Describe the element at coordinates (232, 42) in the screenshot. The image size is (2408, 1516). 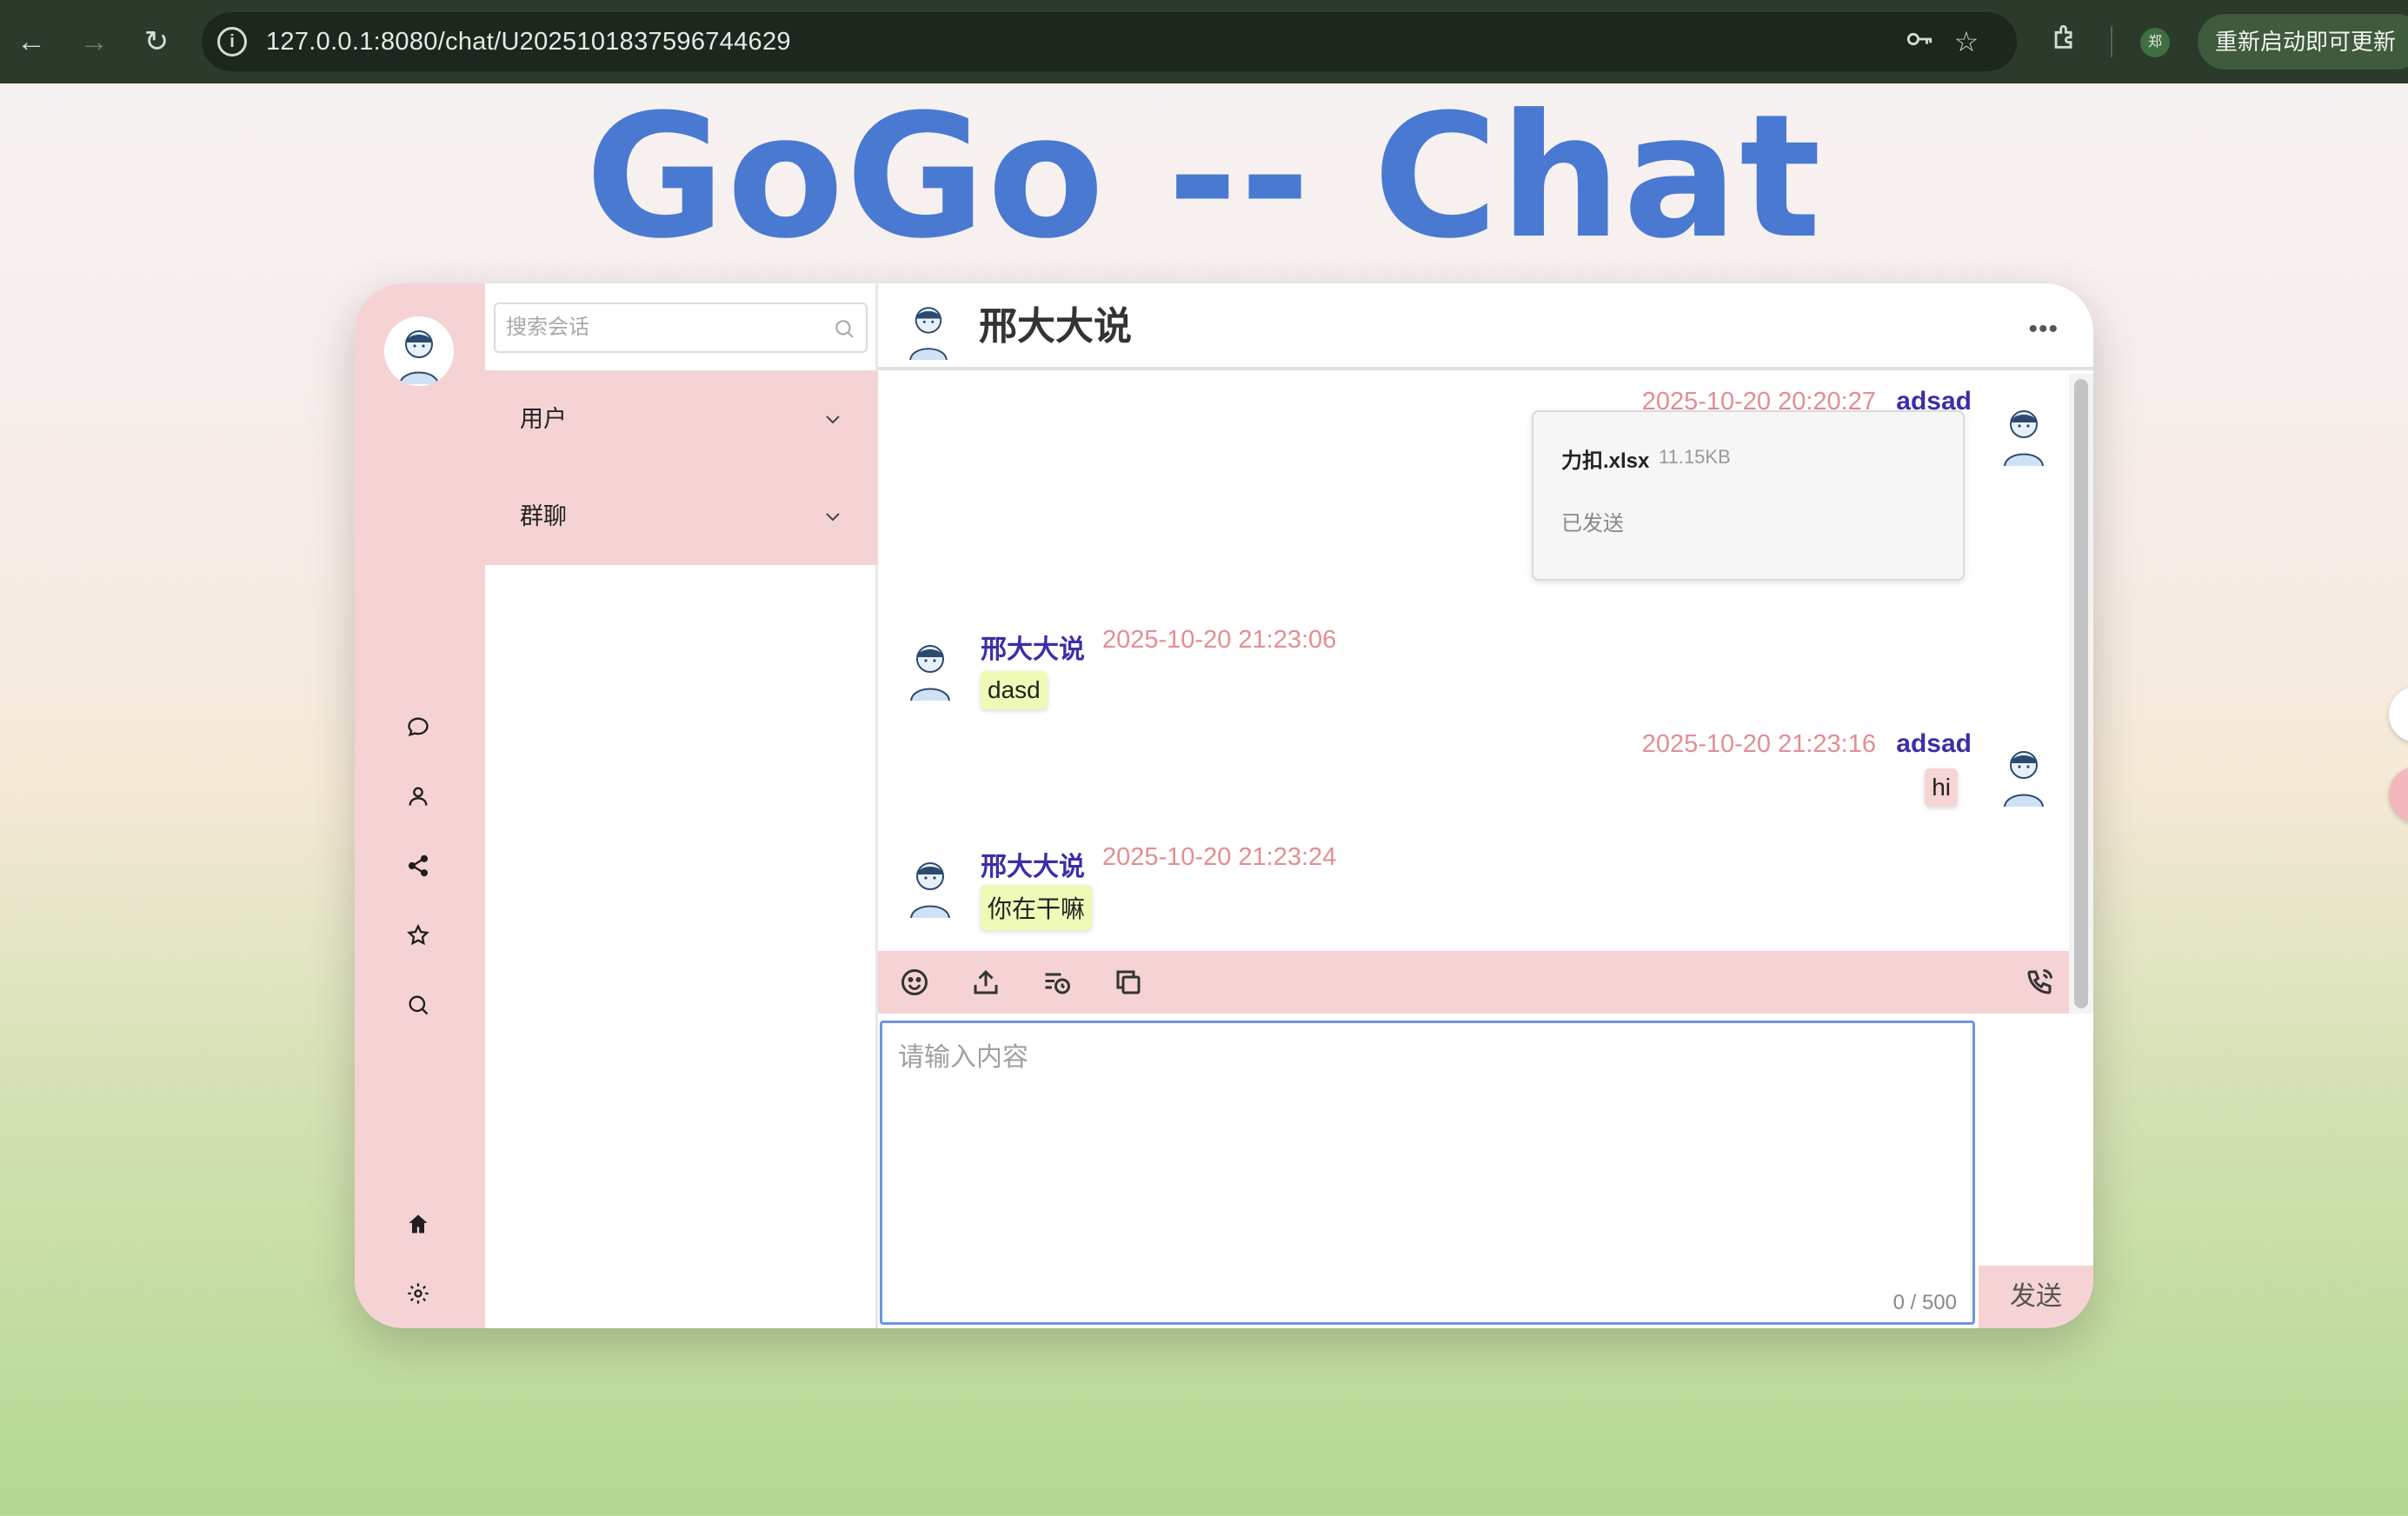
I see `info-icon: i` at that location.